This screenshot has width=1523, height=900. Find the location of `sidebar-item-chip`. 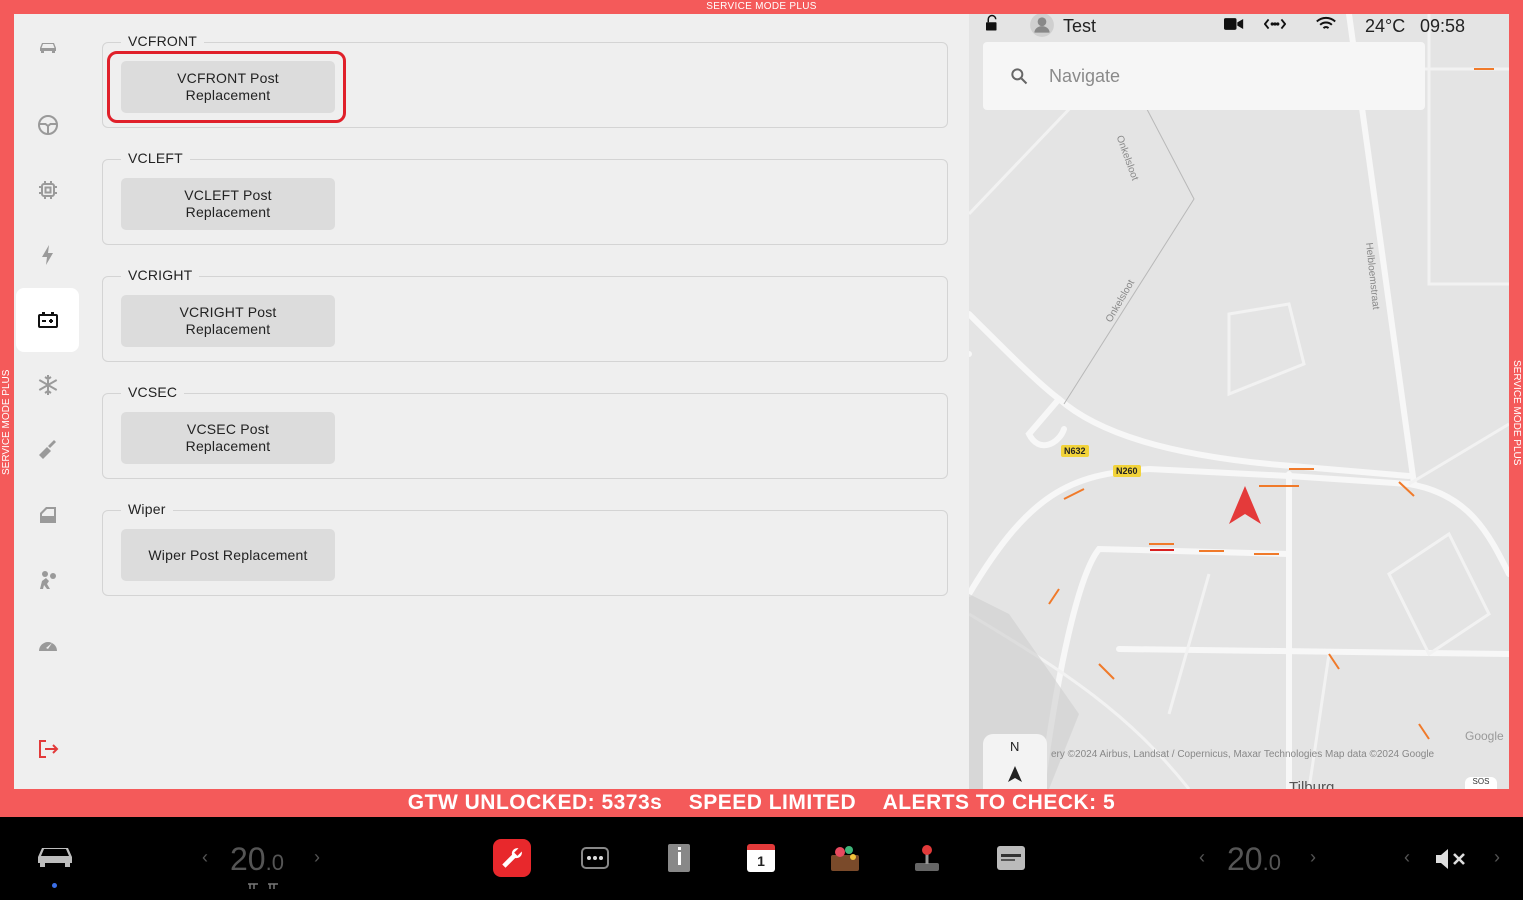

sidebar-item-chip is located at coordinates (47, 190).